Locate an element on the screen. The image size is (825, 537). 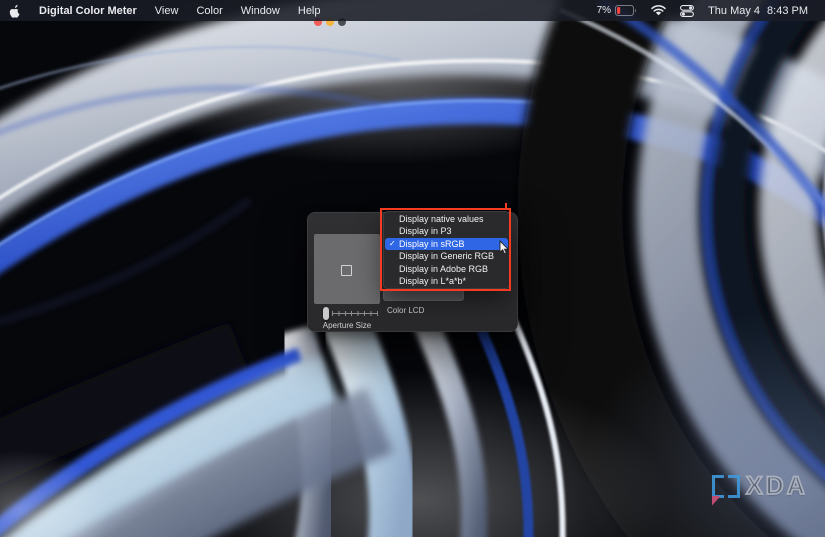
annotation-highlight is located at coordinates (445, 249).